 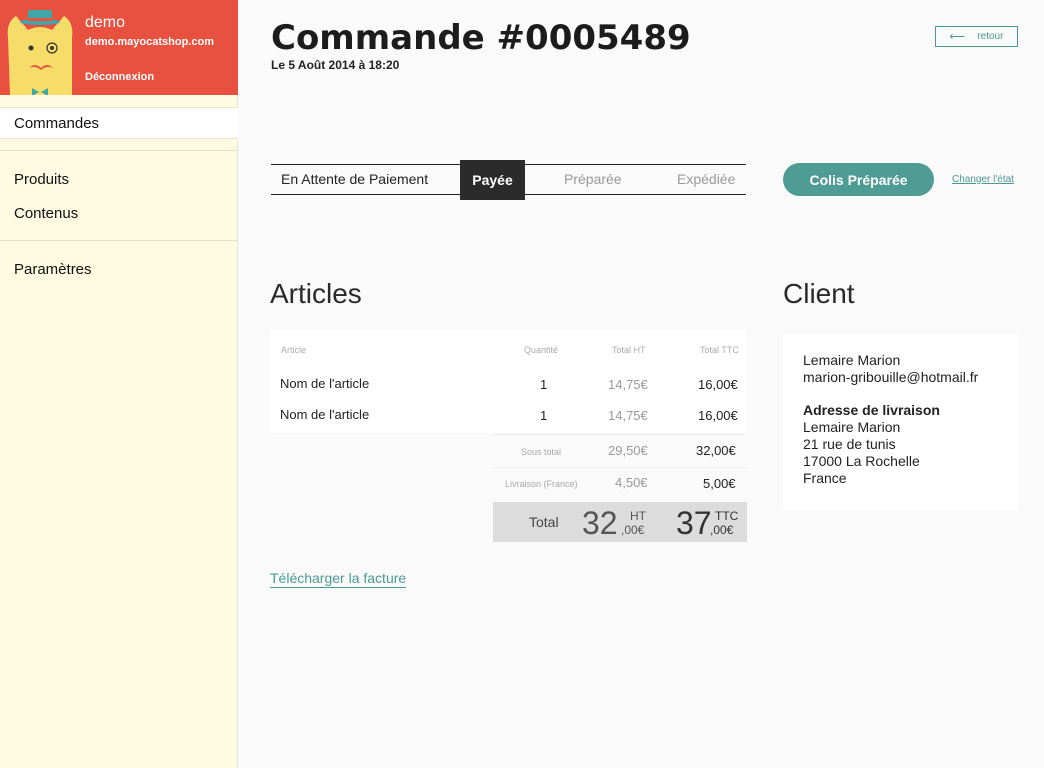 I want to click on total-label: Total, so click(x=544, y=522).